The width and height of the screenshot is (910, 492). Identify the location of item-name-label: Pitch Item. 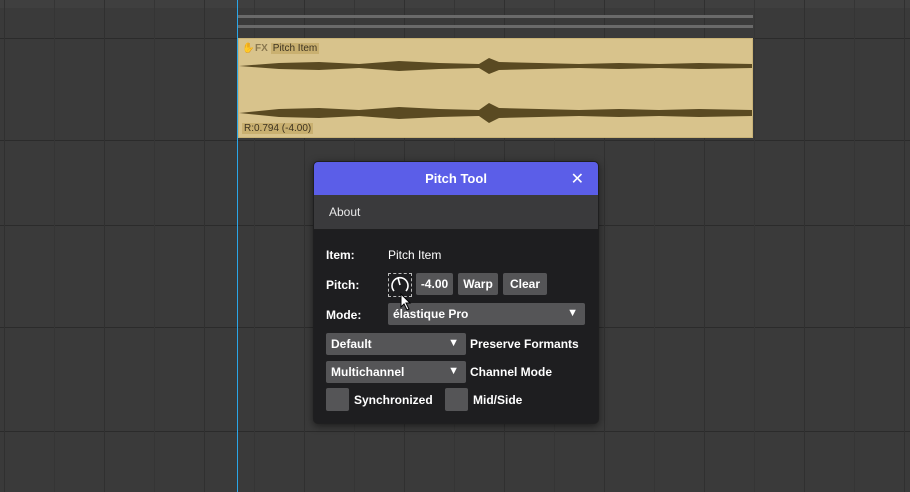
(295, 48).